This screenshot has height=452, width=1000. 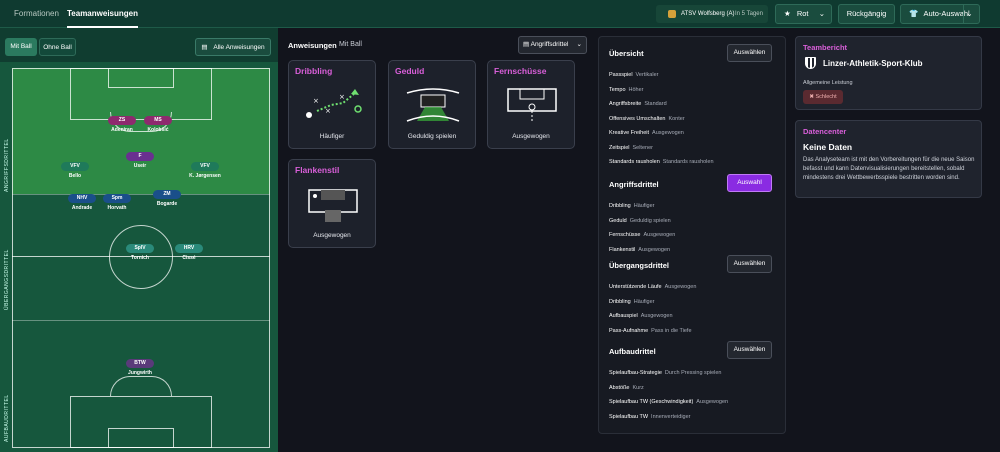 I want to click on card-fernschuesse: Fernschüsse Ausgewogen, so click(x=531, y=104).